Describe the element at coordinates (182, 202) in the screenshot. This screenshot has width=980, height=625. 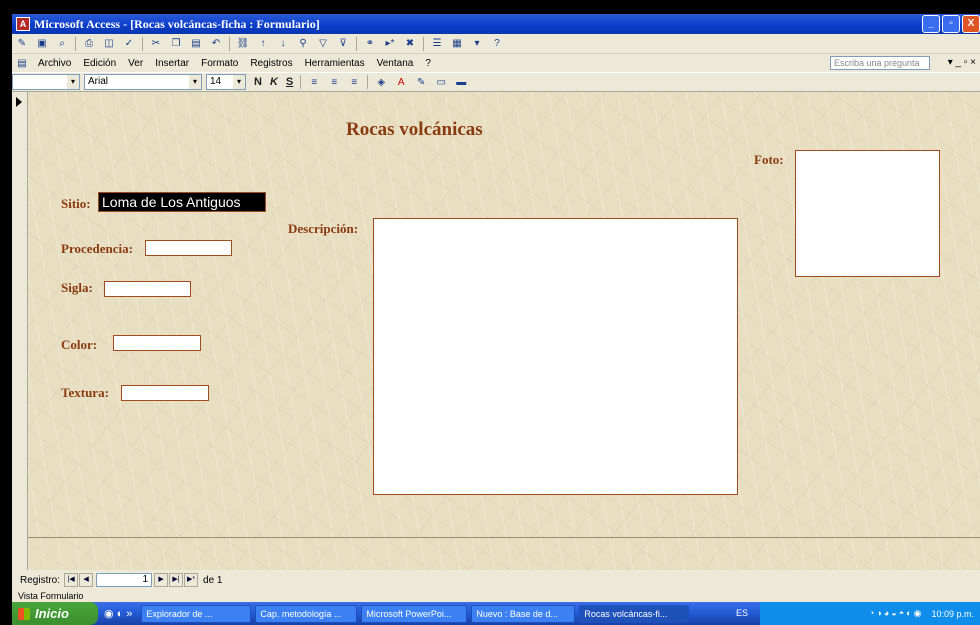
I see `sitio-field: Loma de Los Antiguos` at that location.